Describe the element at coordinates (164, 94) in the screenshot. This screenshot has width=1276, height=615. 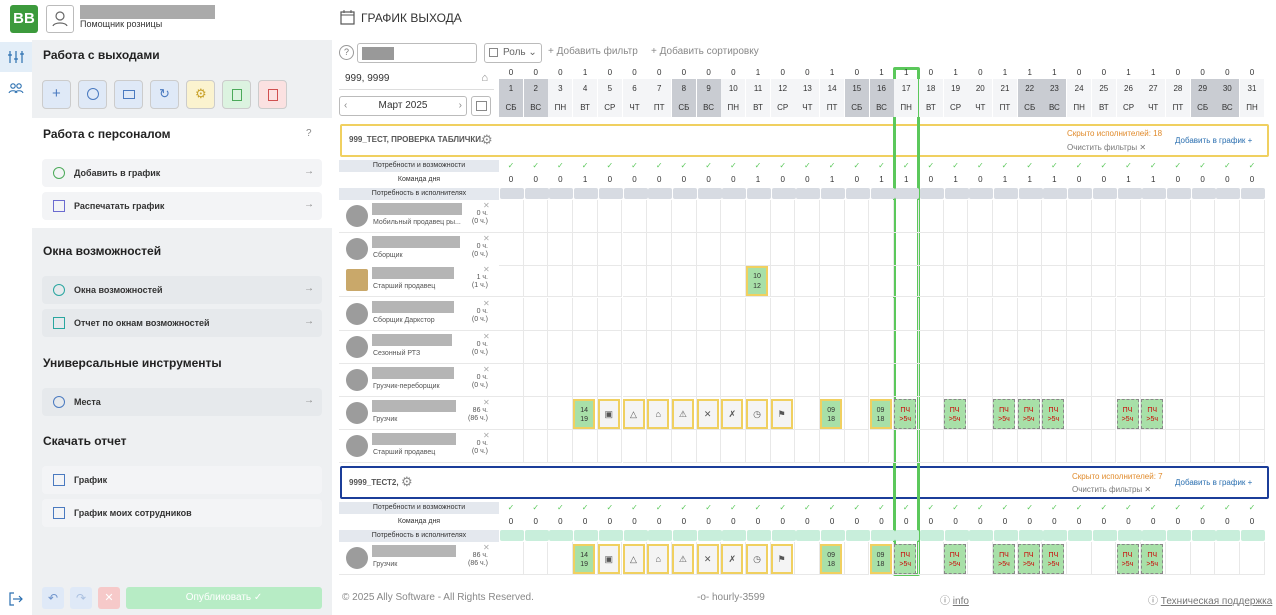
I see `refresh-tool-button: ↻` at that location.